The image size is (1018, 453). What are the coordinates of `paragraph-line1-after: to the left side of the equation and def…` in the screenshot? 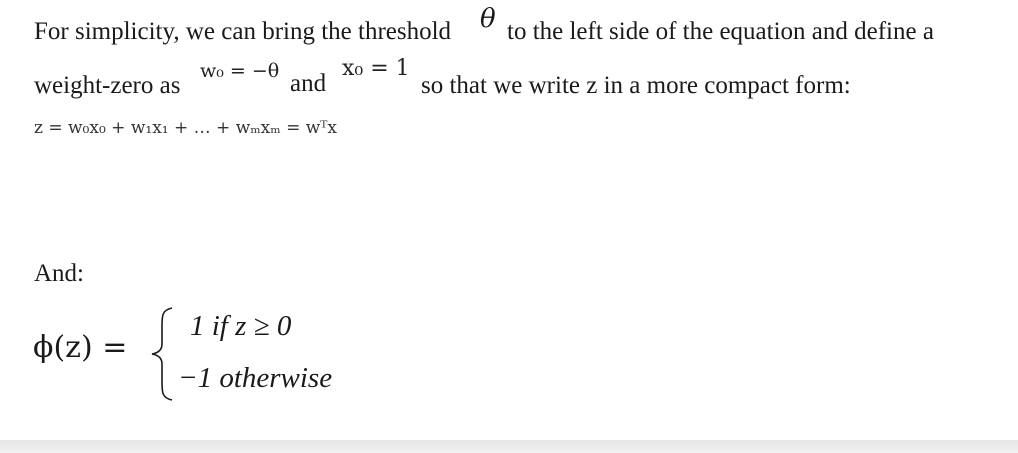 It's located at (720, 31).